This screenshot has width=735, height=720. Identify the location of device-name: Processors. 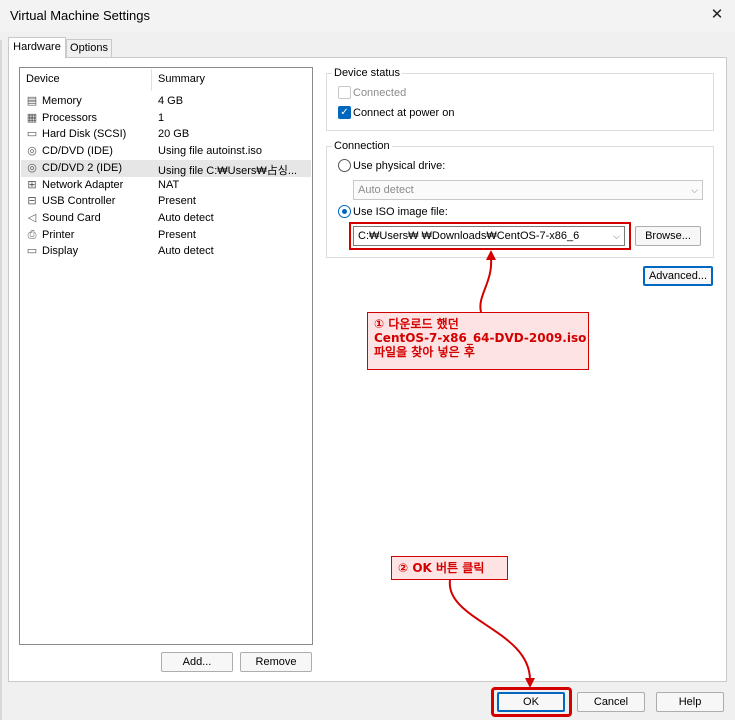
(70, 117).